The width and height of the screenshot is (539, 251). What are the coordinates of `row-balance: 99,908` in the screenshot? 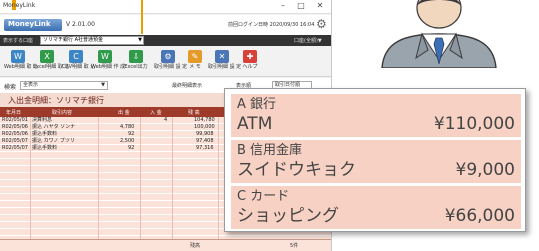 It's located at (205, 134).